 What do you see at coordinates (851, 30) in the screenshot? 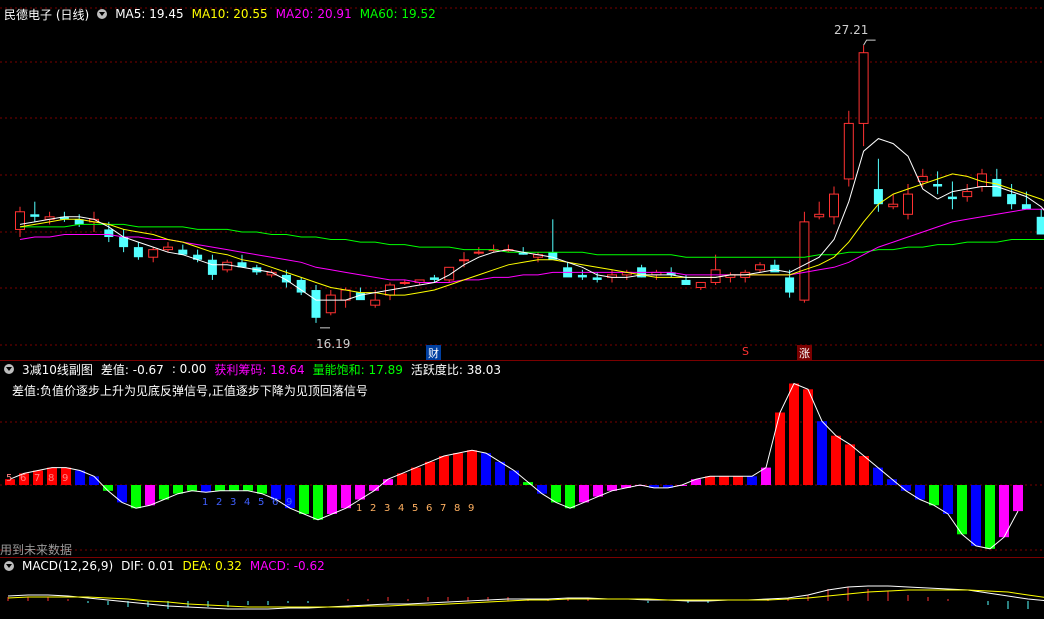
I see `high-price-value: 27.21` at bounding box center [851, 30].